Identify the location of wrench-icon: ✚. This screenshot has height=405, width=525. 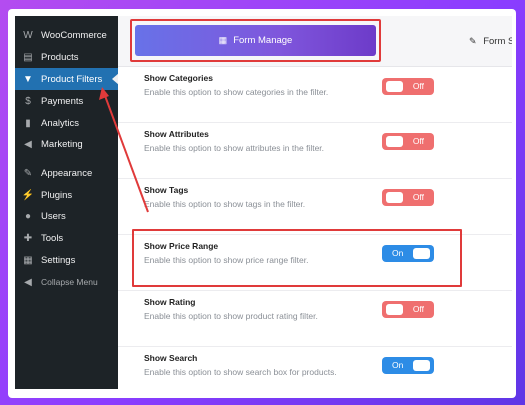
(28, 238).